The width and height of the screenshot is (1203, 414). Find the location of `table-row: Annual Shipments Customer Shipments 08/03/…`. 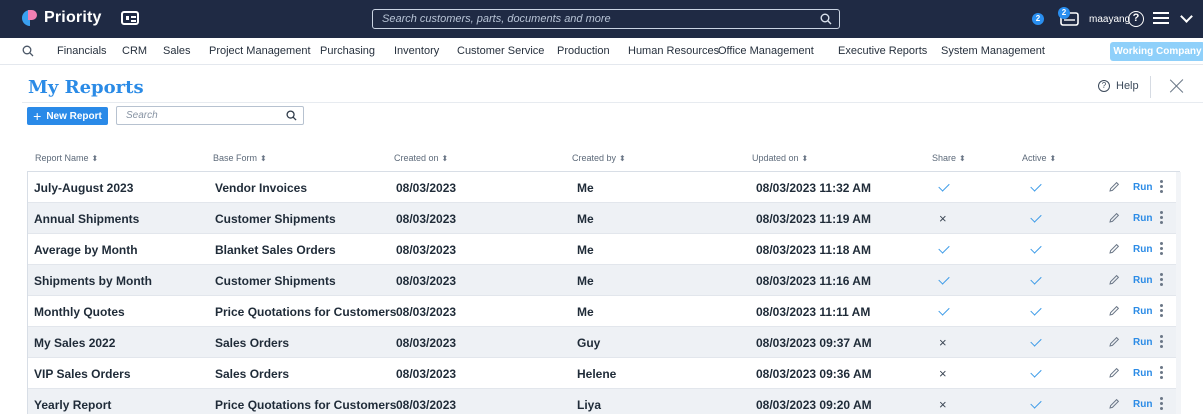

table-row: Annual Shipments Customer Shipments 08/03/… is located at coordinates (602, 218).